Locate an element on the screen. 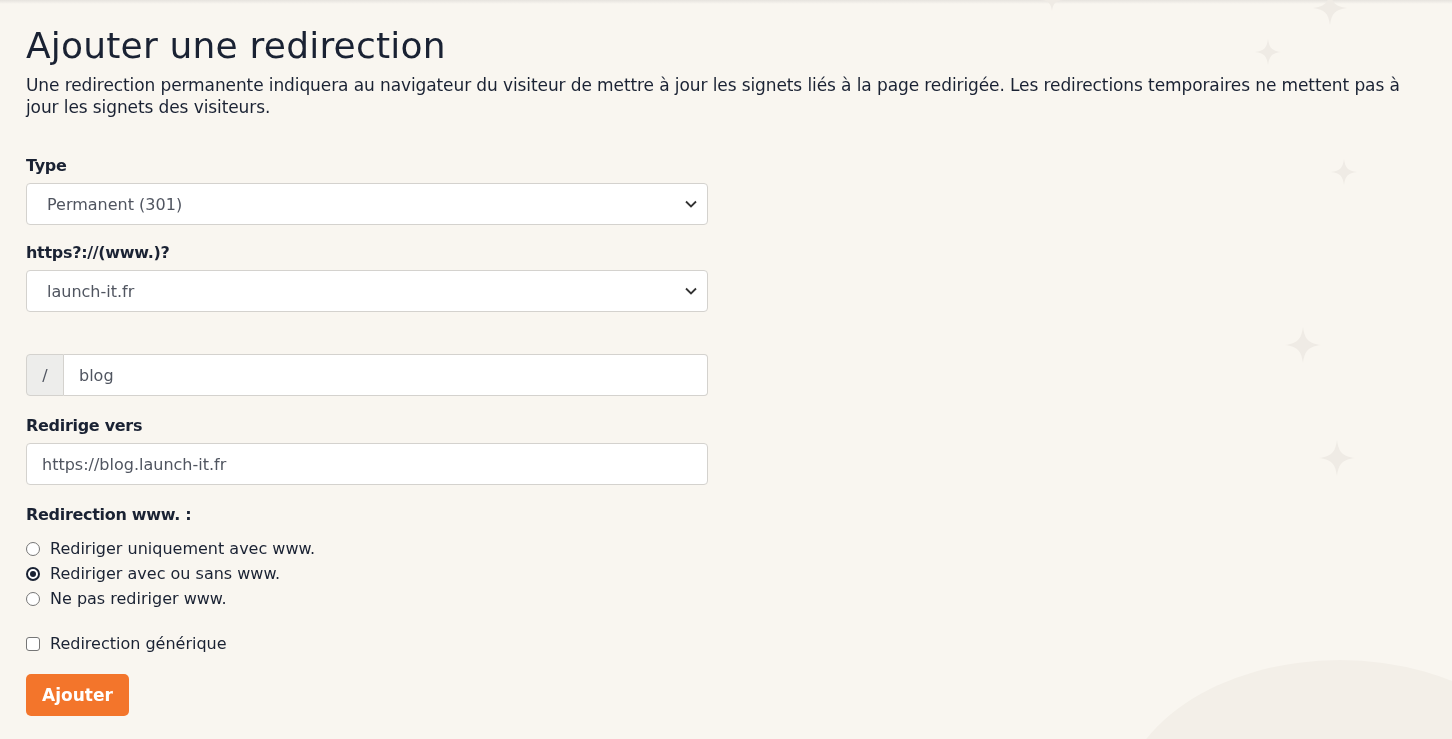 Image resolution: width=1452 pixels, height=739 pixels. checkbox-label: Redirection générique is located at coordinates (138, 643).